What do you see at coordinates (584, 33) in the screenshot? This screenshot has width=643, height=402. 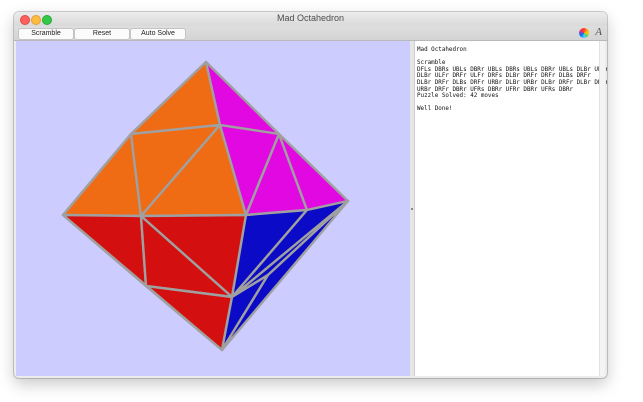 I see `color-wheel-icon` at bounding box center [584, 33].